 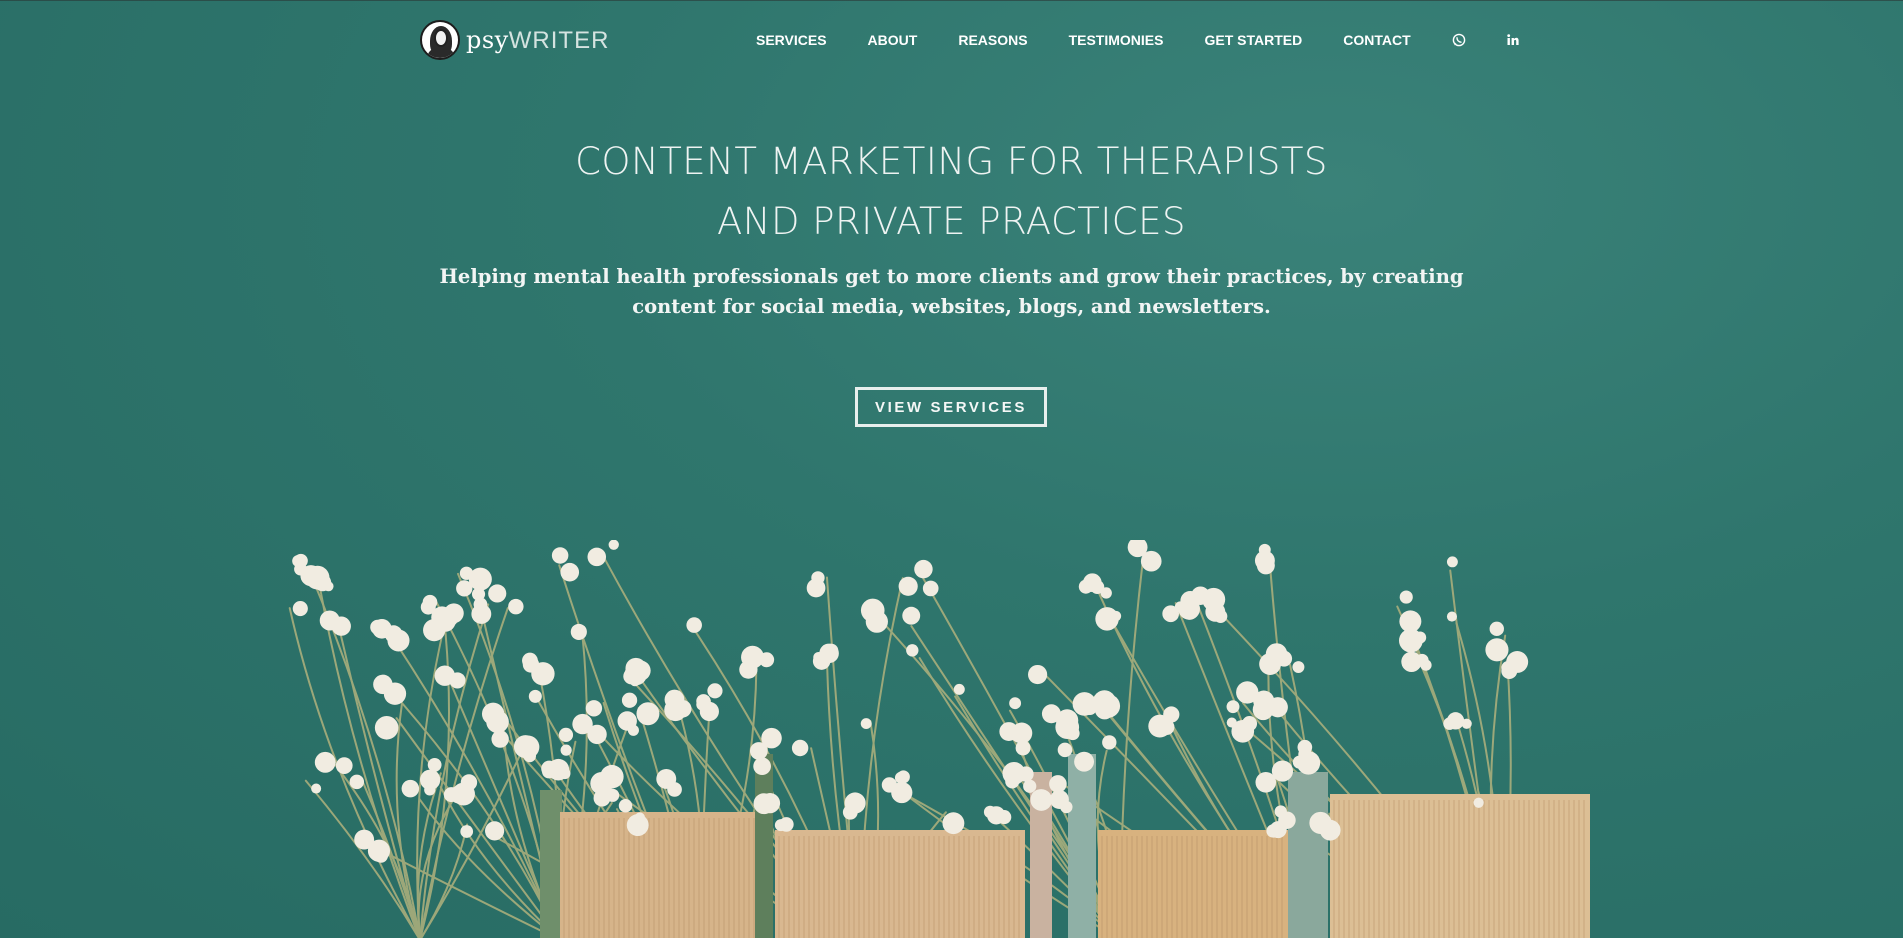 I want to click on view-services-button: VIEW SERVICES, so click(x=951, y=407).